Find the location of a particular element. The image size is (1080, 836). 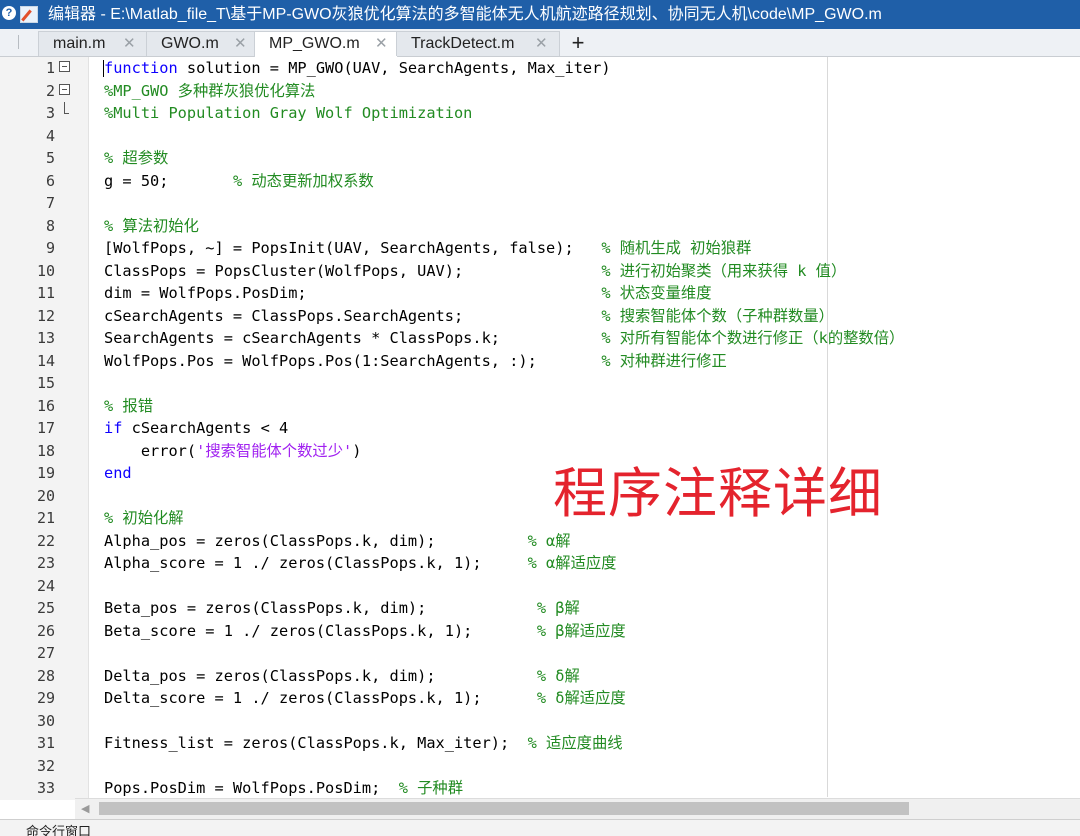

code-comment: % 适应度曲线 is located at coordinates (575, 743).